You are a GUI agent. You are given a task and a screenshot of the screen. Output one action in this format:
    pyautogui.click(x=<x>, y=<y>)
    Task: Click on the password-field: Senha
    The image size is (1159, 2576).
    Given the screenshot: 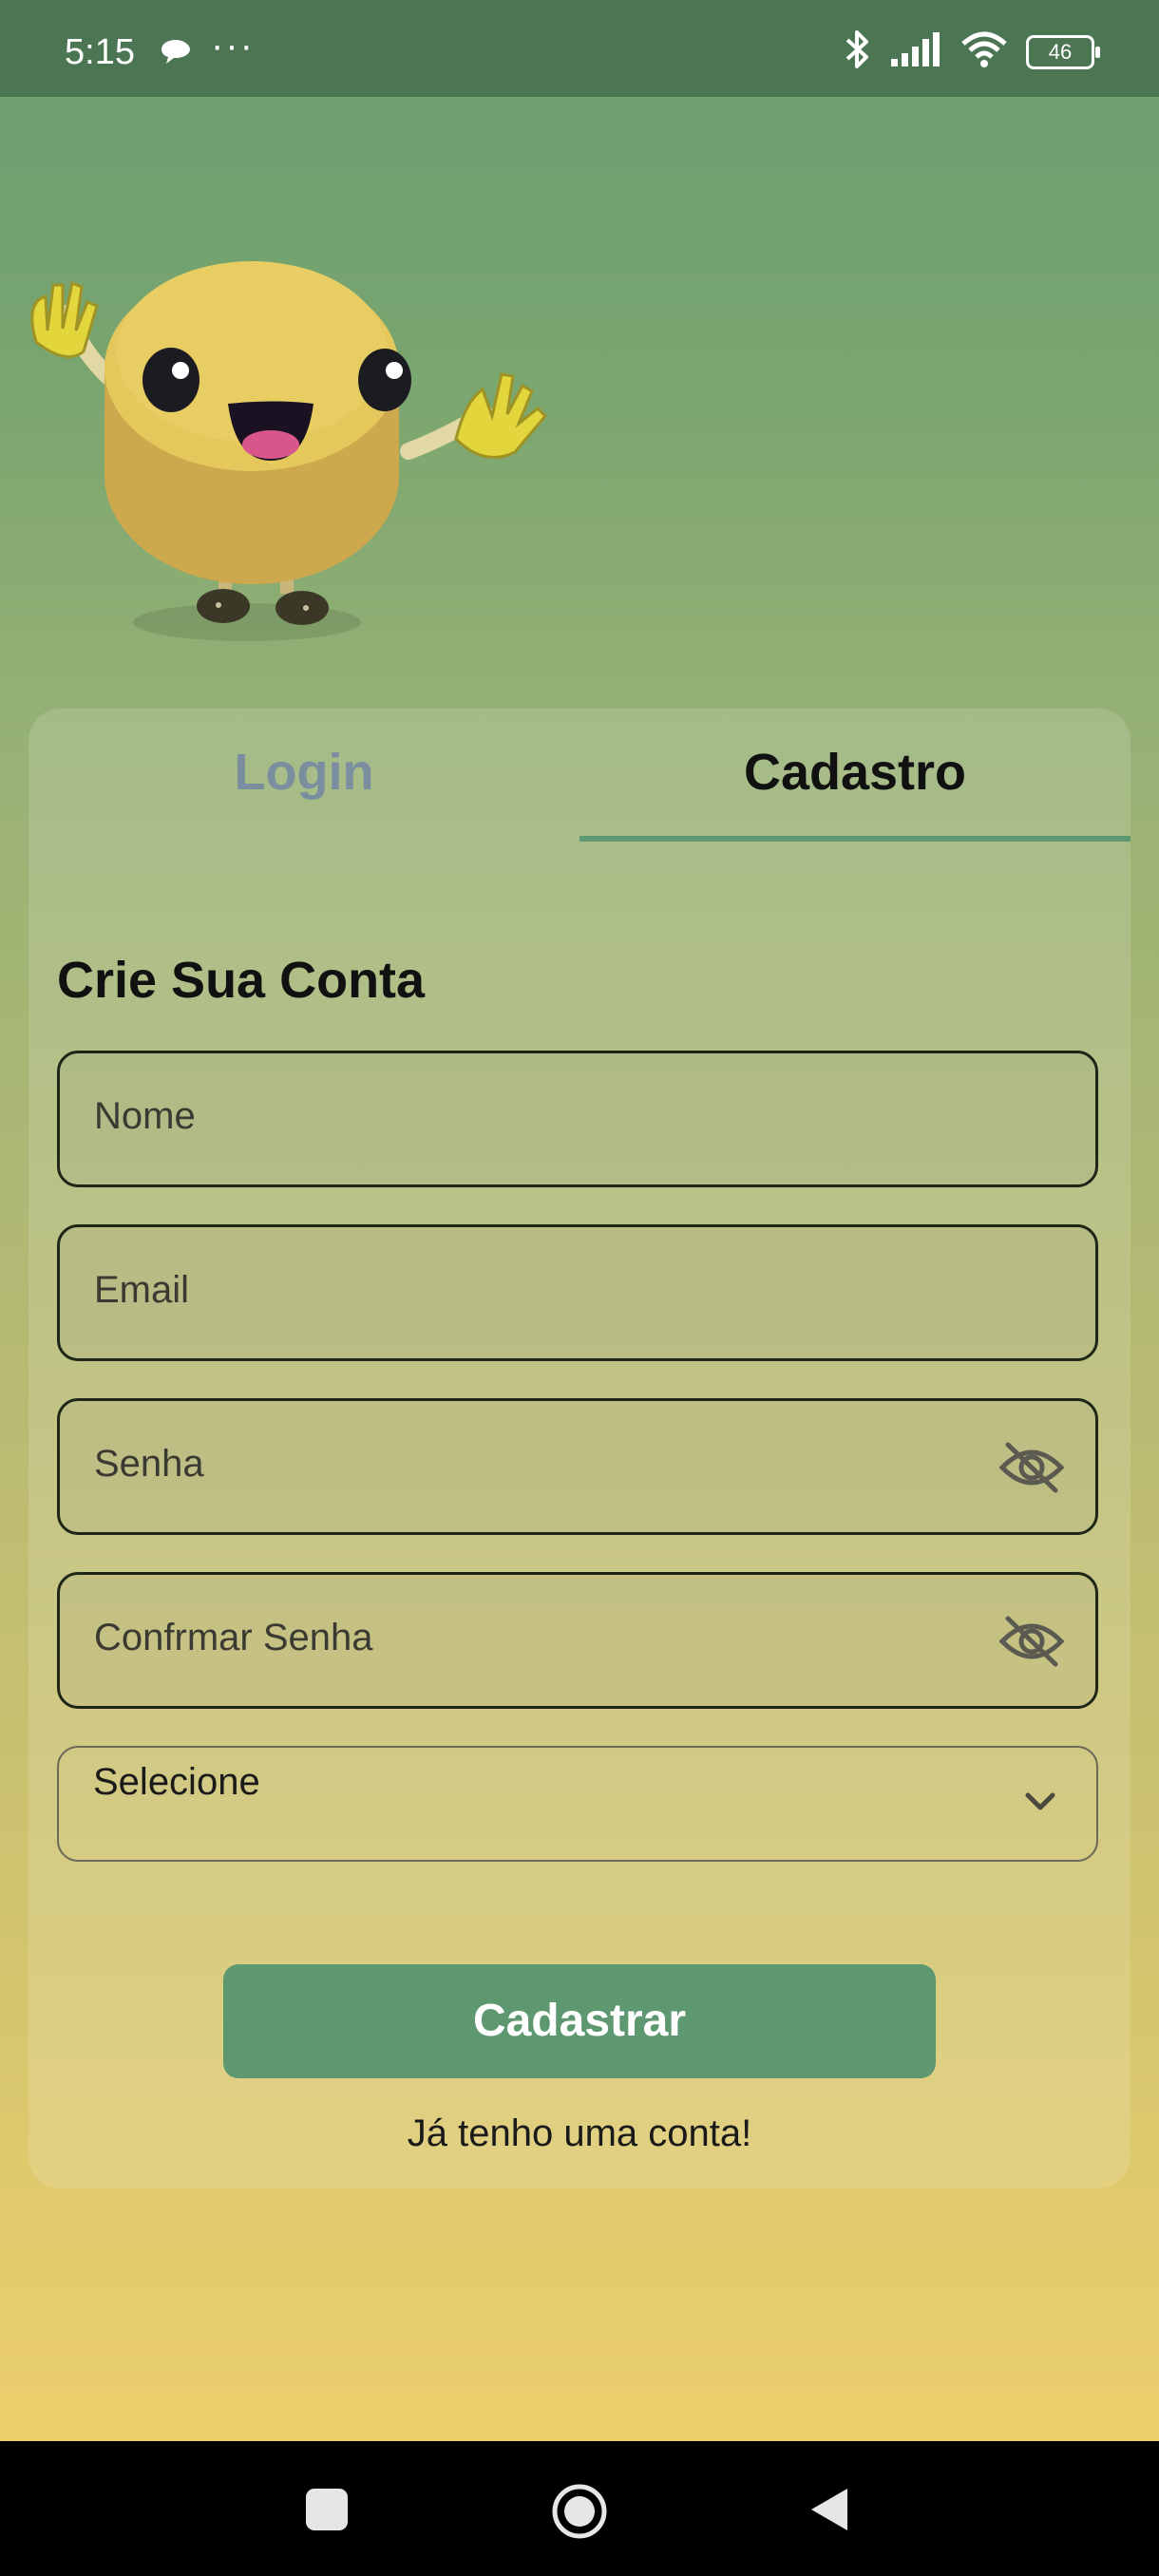 What is the action you would take?
    pyautogui.click(x=577, y=1466)
    